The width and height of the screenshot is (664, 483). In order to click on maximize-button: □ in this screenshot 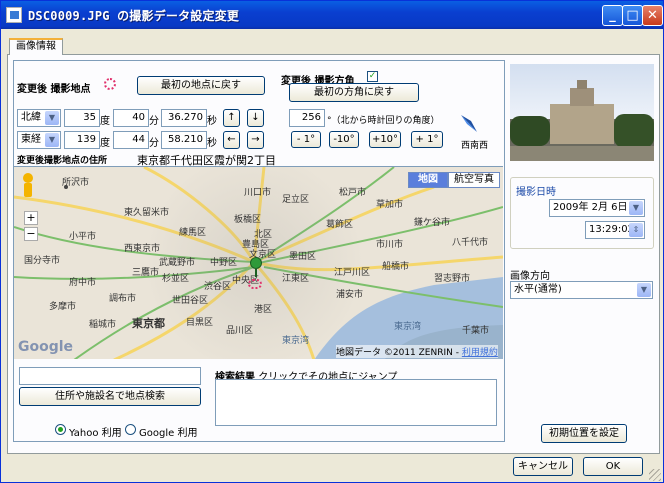, I will do `click(632, 15)`.